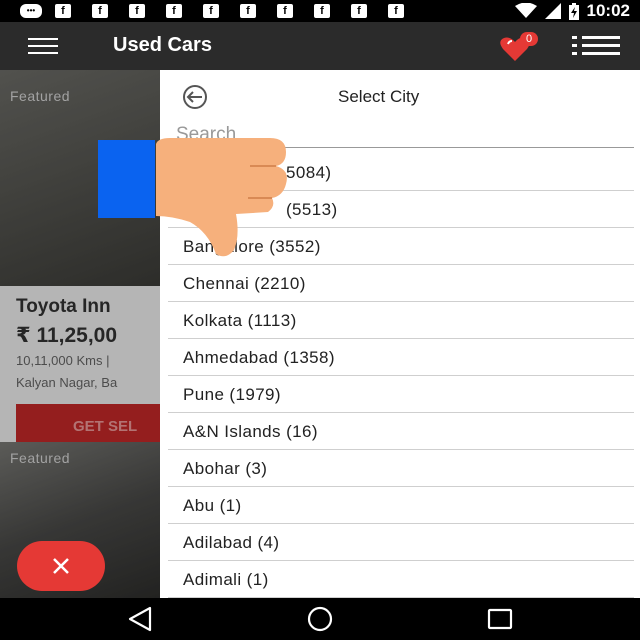 Image resolution: width=640 pixels, height=640 pixels. Describe the element at coordinates (608, 10) in the screenshot. I see `clock: 10:02` at that location.